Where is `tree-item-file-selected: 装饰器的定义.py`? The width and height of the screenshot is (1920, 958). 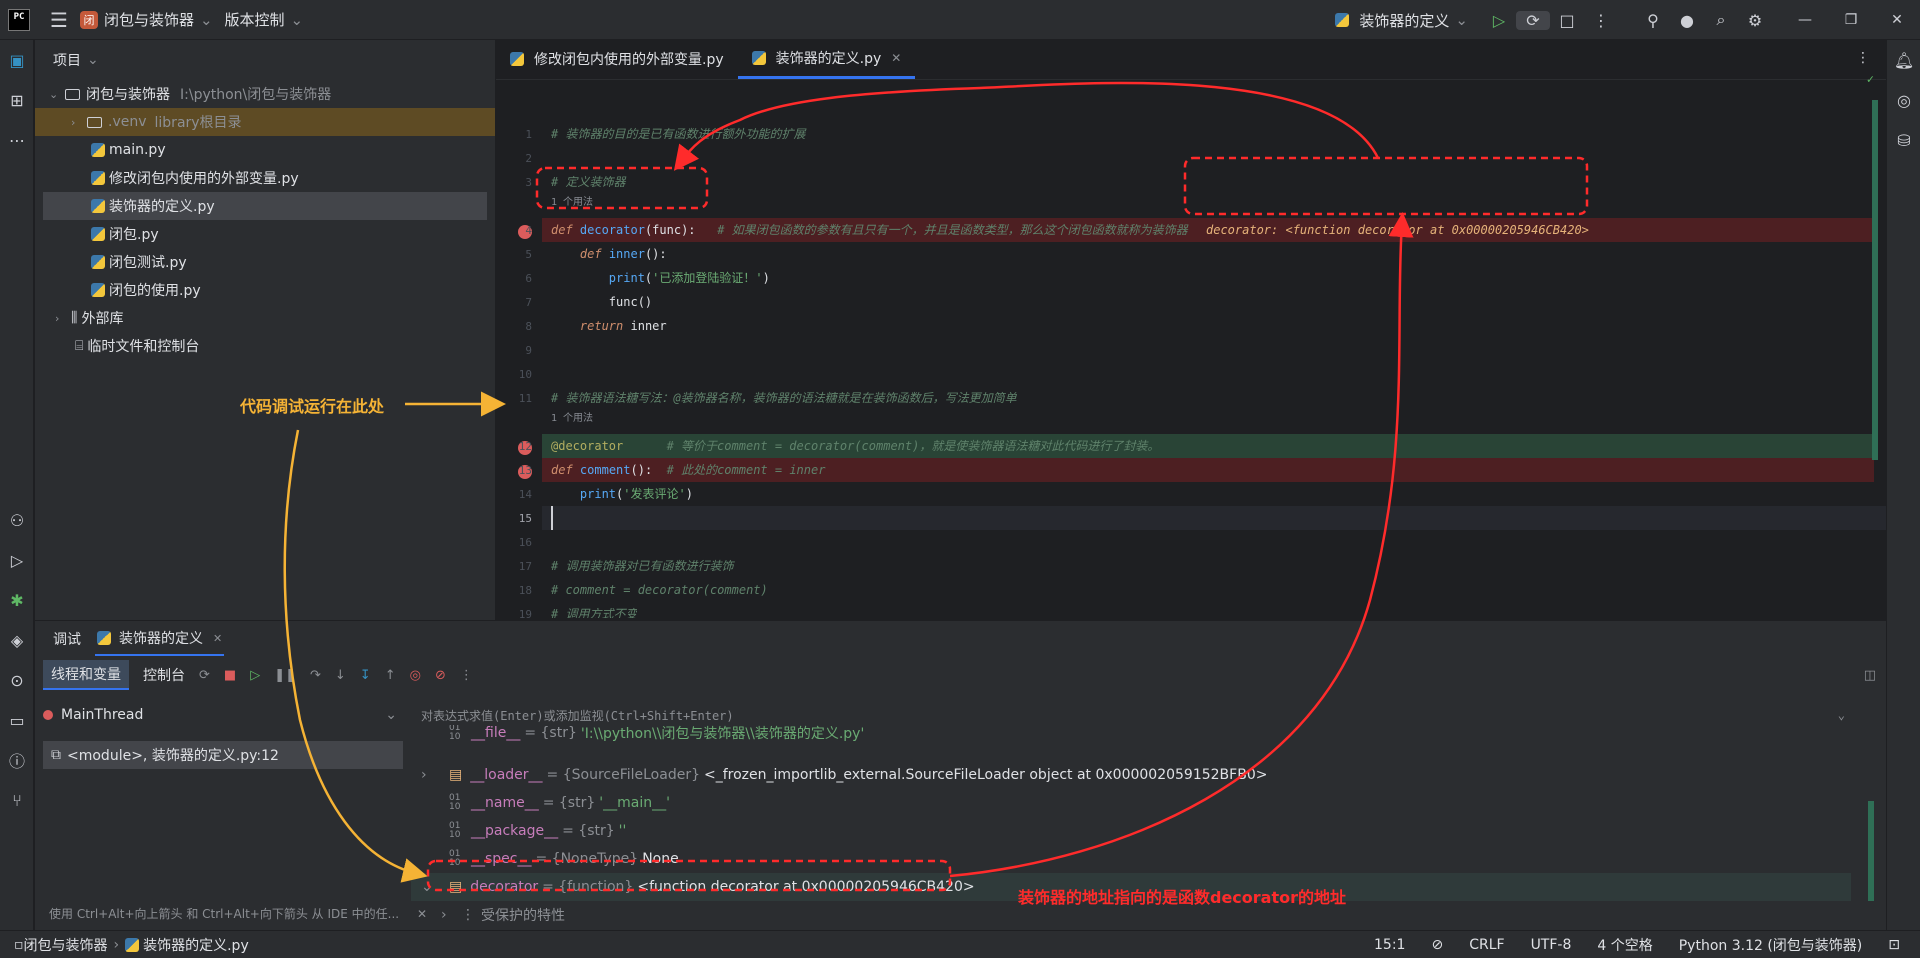 tree-item-file-selected: 装饰器的定义.py is located at coordinates (265, 206).